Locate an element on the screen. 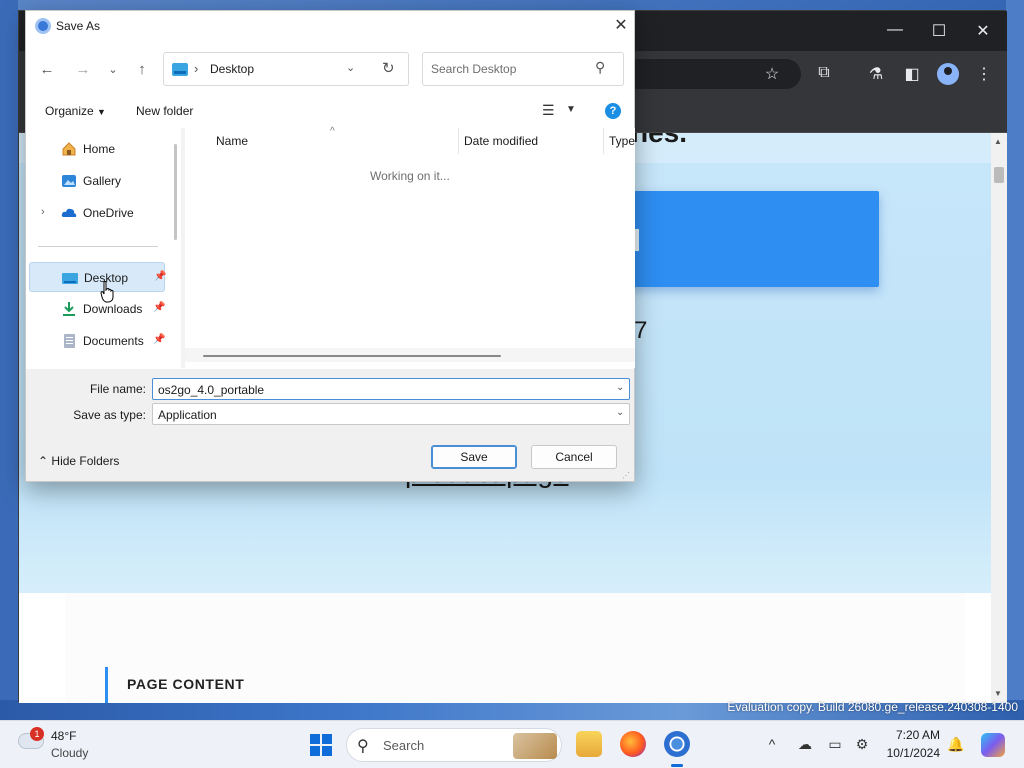 The image size is (1024, 768). dialog-footer: ⌃ Hide Folders Save Cancel is located at coordinates (330, 456).